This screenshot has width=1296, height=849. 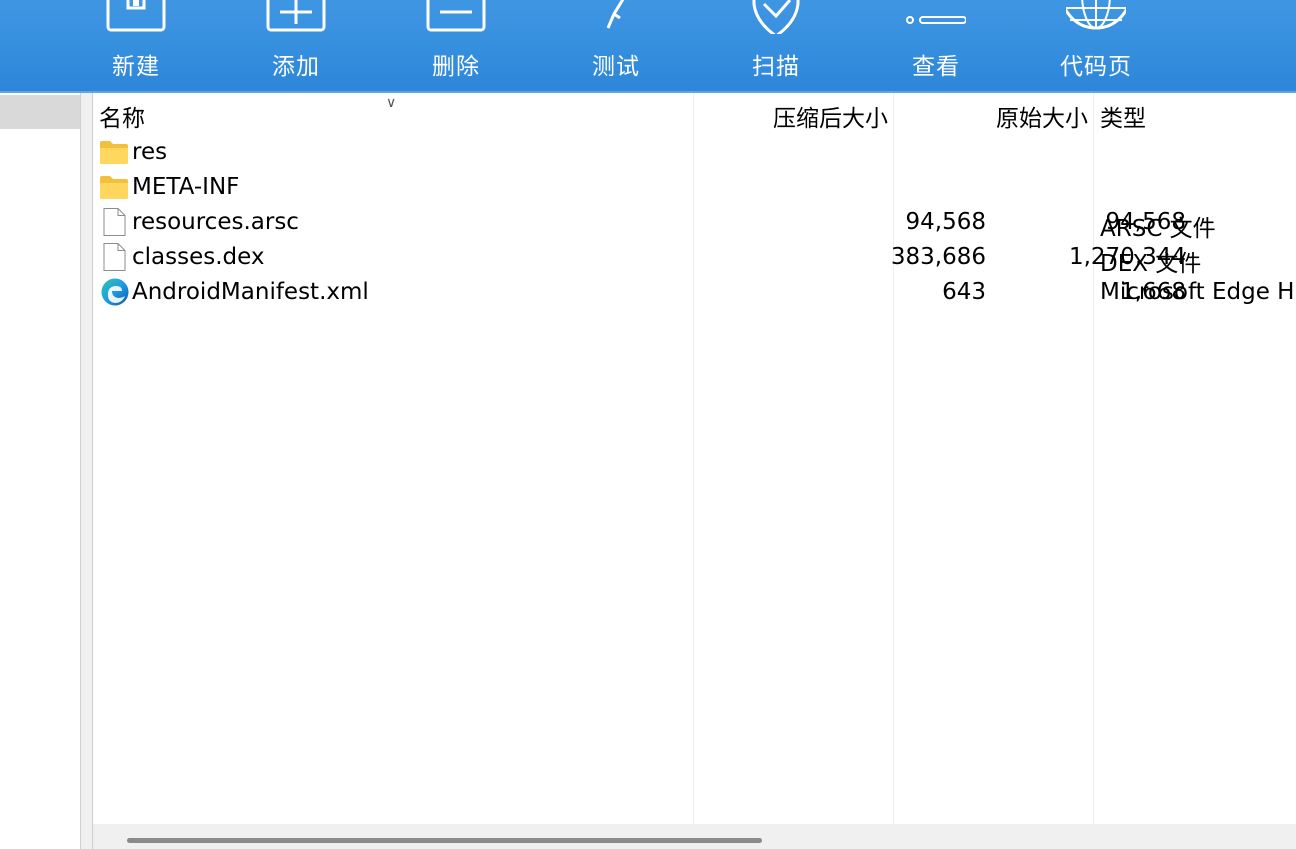 What do you see at coordinates (40, 471) in the screenshot?
I see `folder-tree-pane` at bounding box center [40, 471].